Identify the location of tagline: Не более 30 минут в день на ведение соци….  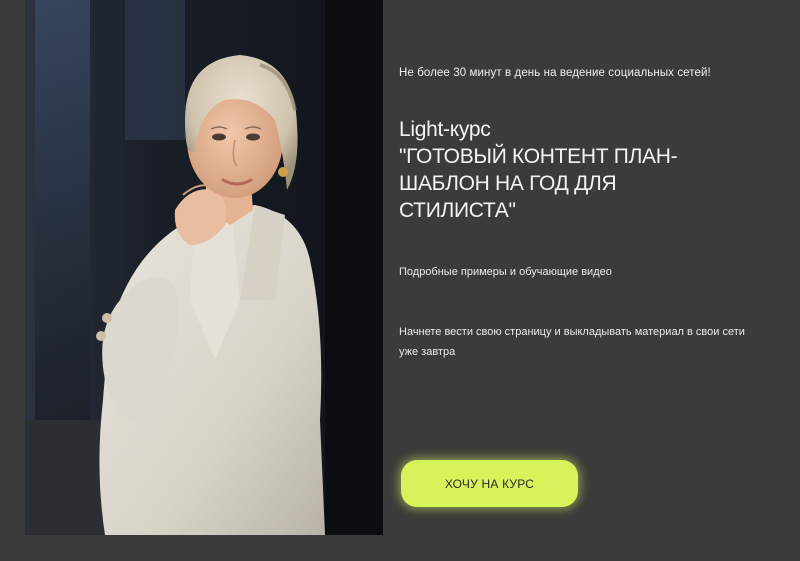
(555, 73).